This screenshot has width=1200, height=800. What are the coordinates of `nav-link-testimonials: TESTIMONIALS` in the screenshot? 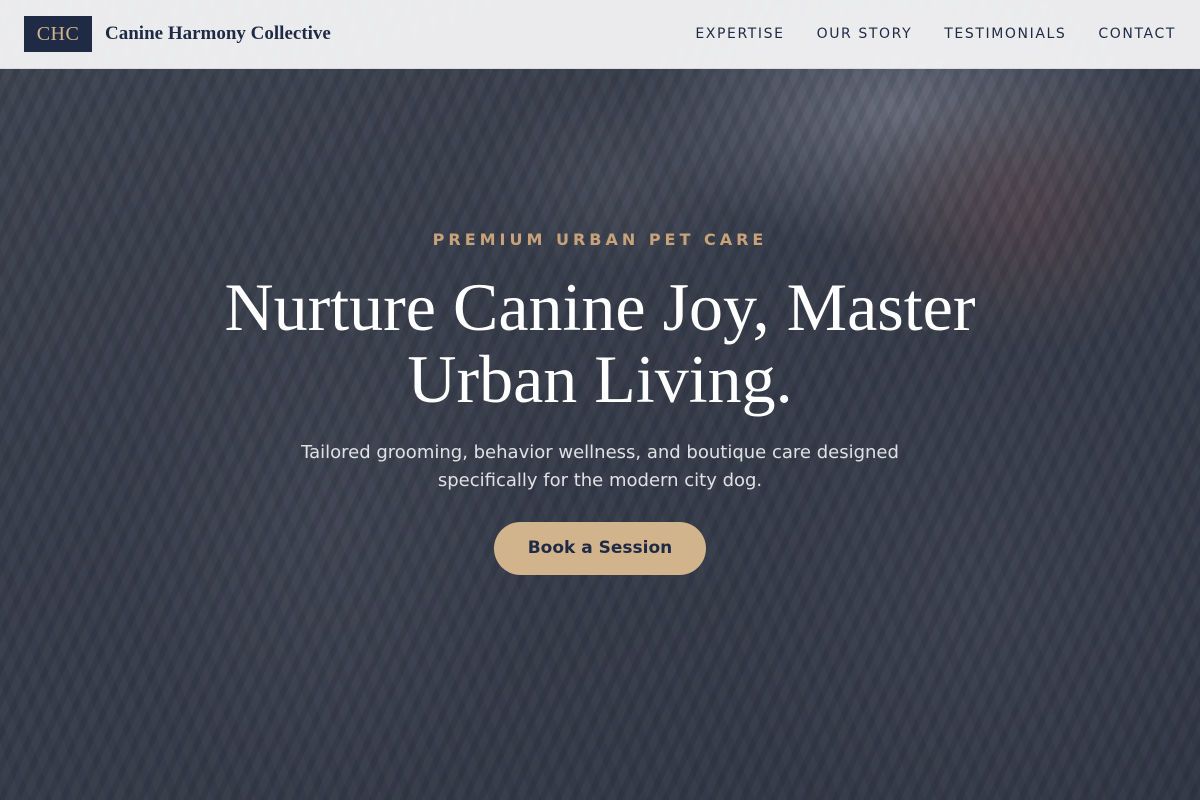 It's located at (1005, 34).